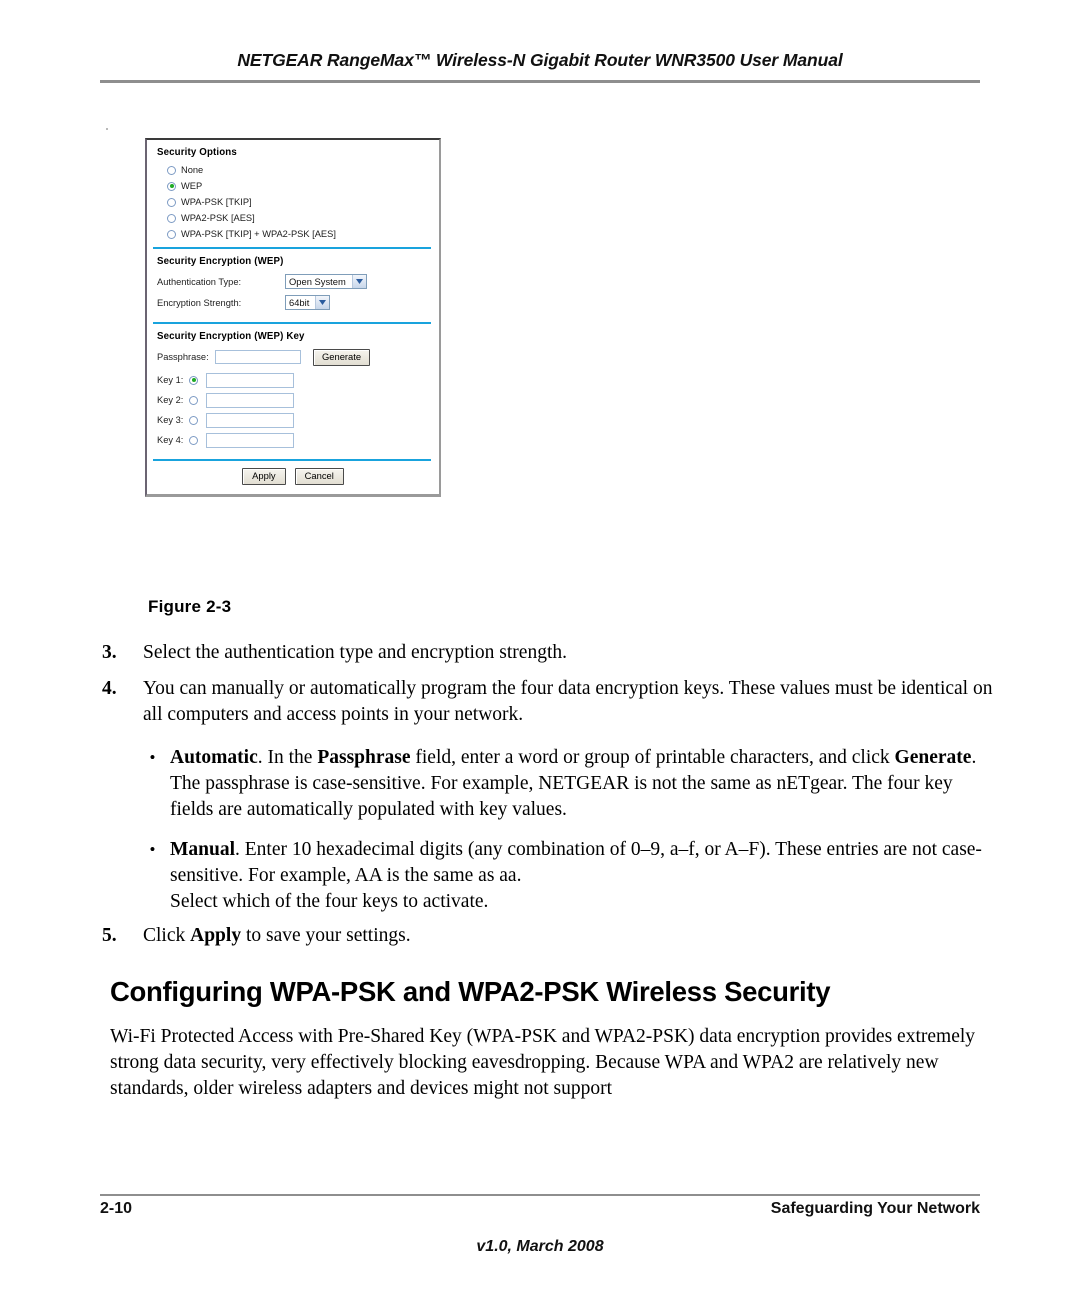 The height and width of the screenshot is (1296, 1080). What do you see at coordinates (264, 476) in the screenshot?
I see `apply-button: Apply` at bounding box center [264, 476].